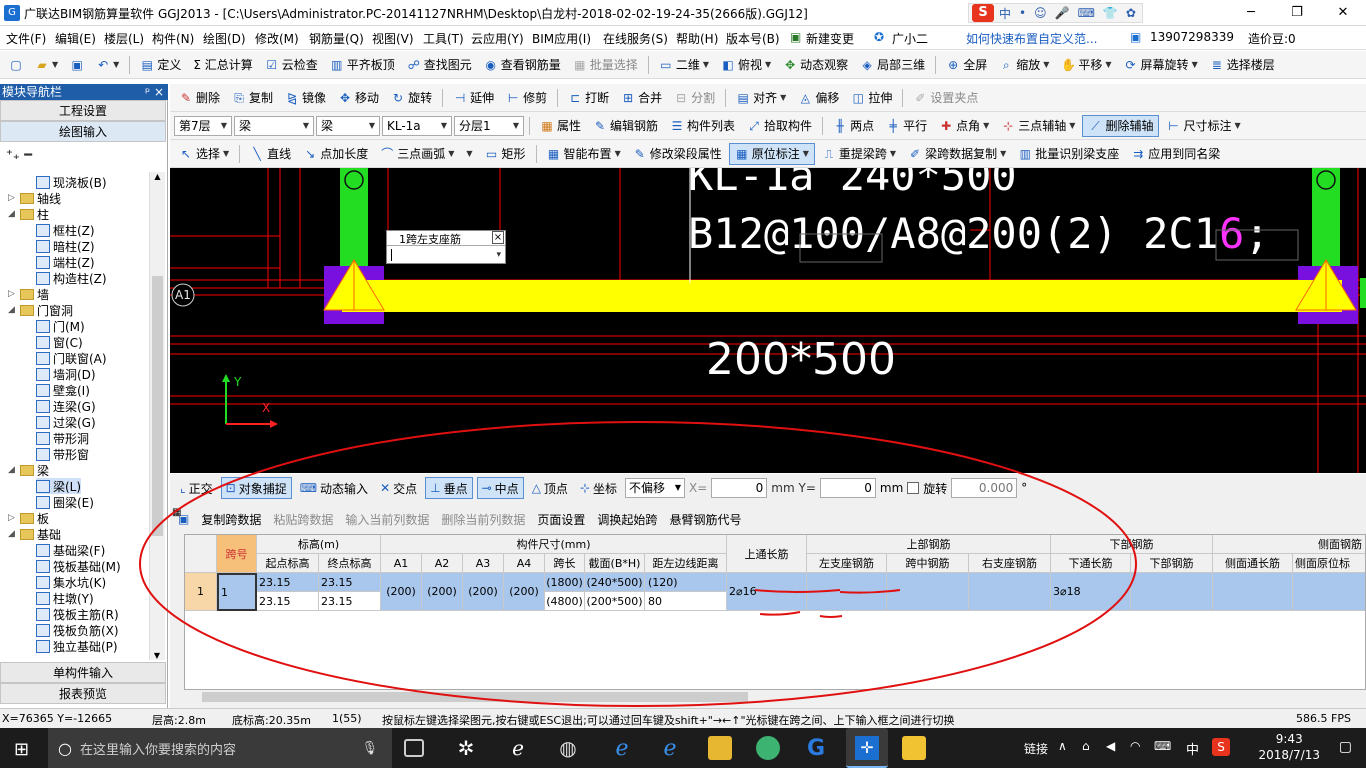 This screenshot has width=1366, height=768. What do you see at coordinates (906, 126) in the screenshot?
I see `parallel-button: ╪ 平行` at bounding box center [906, 126].